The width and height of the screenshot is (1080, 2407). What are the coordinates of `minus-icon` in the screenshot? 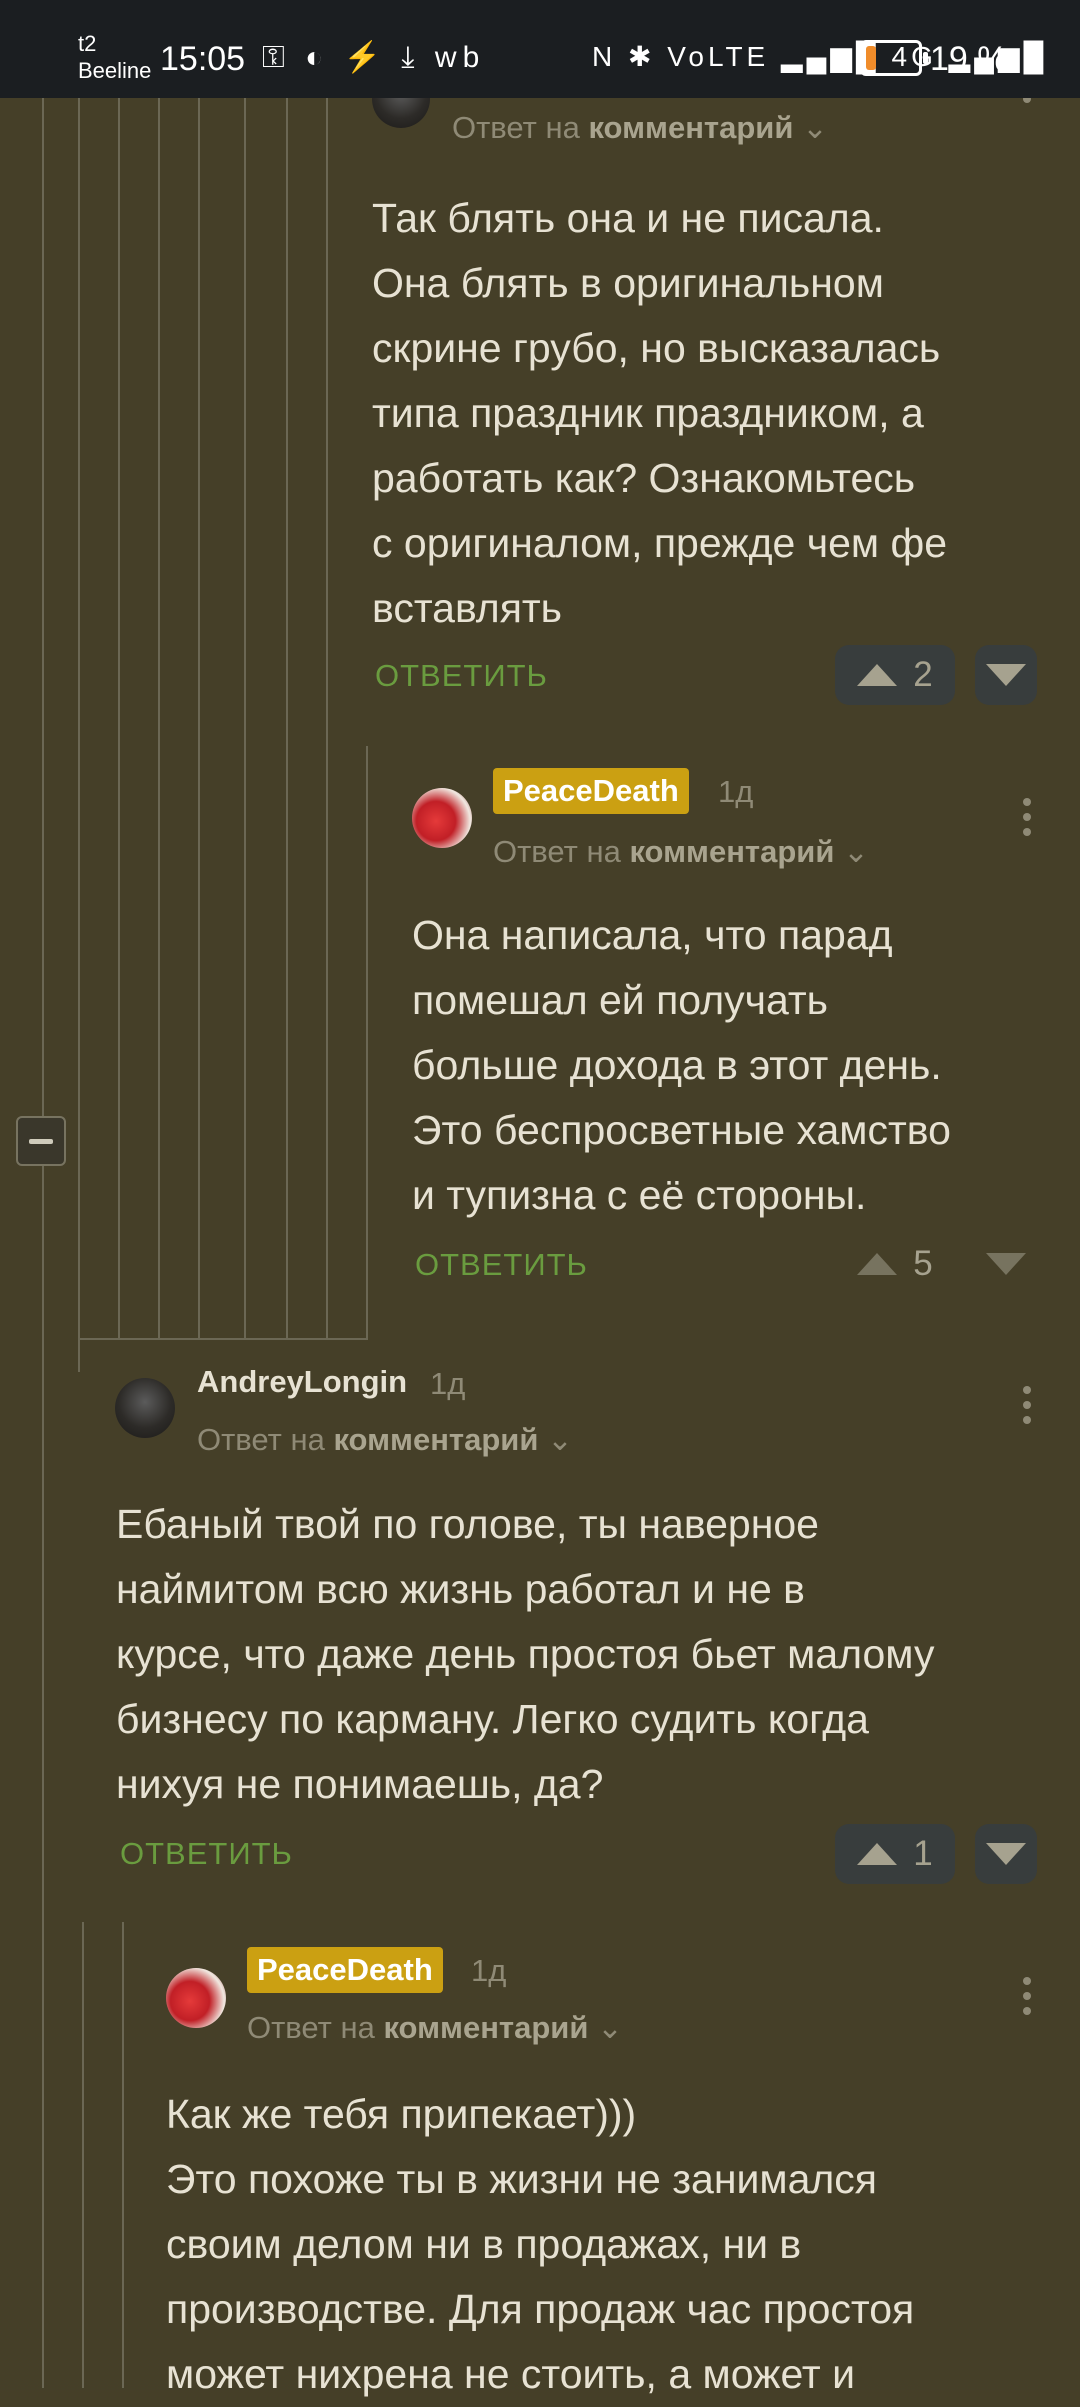 It's located at (41, 1141).